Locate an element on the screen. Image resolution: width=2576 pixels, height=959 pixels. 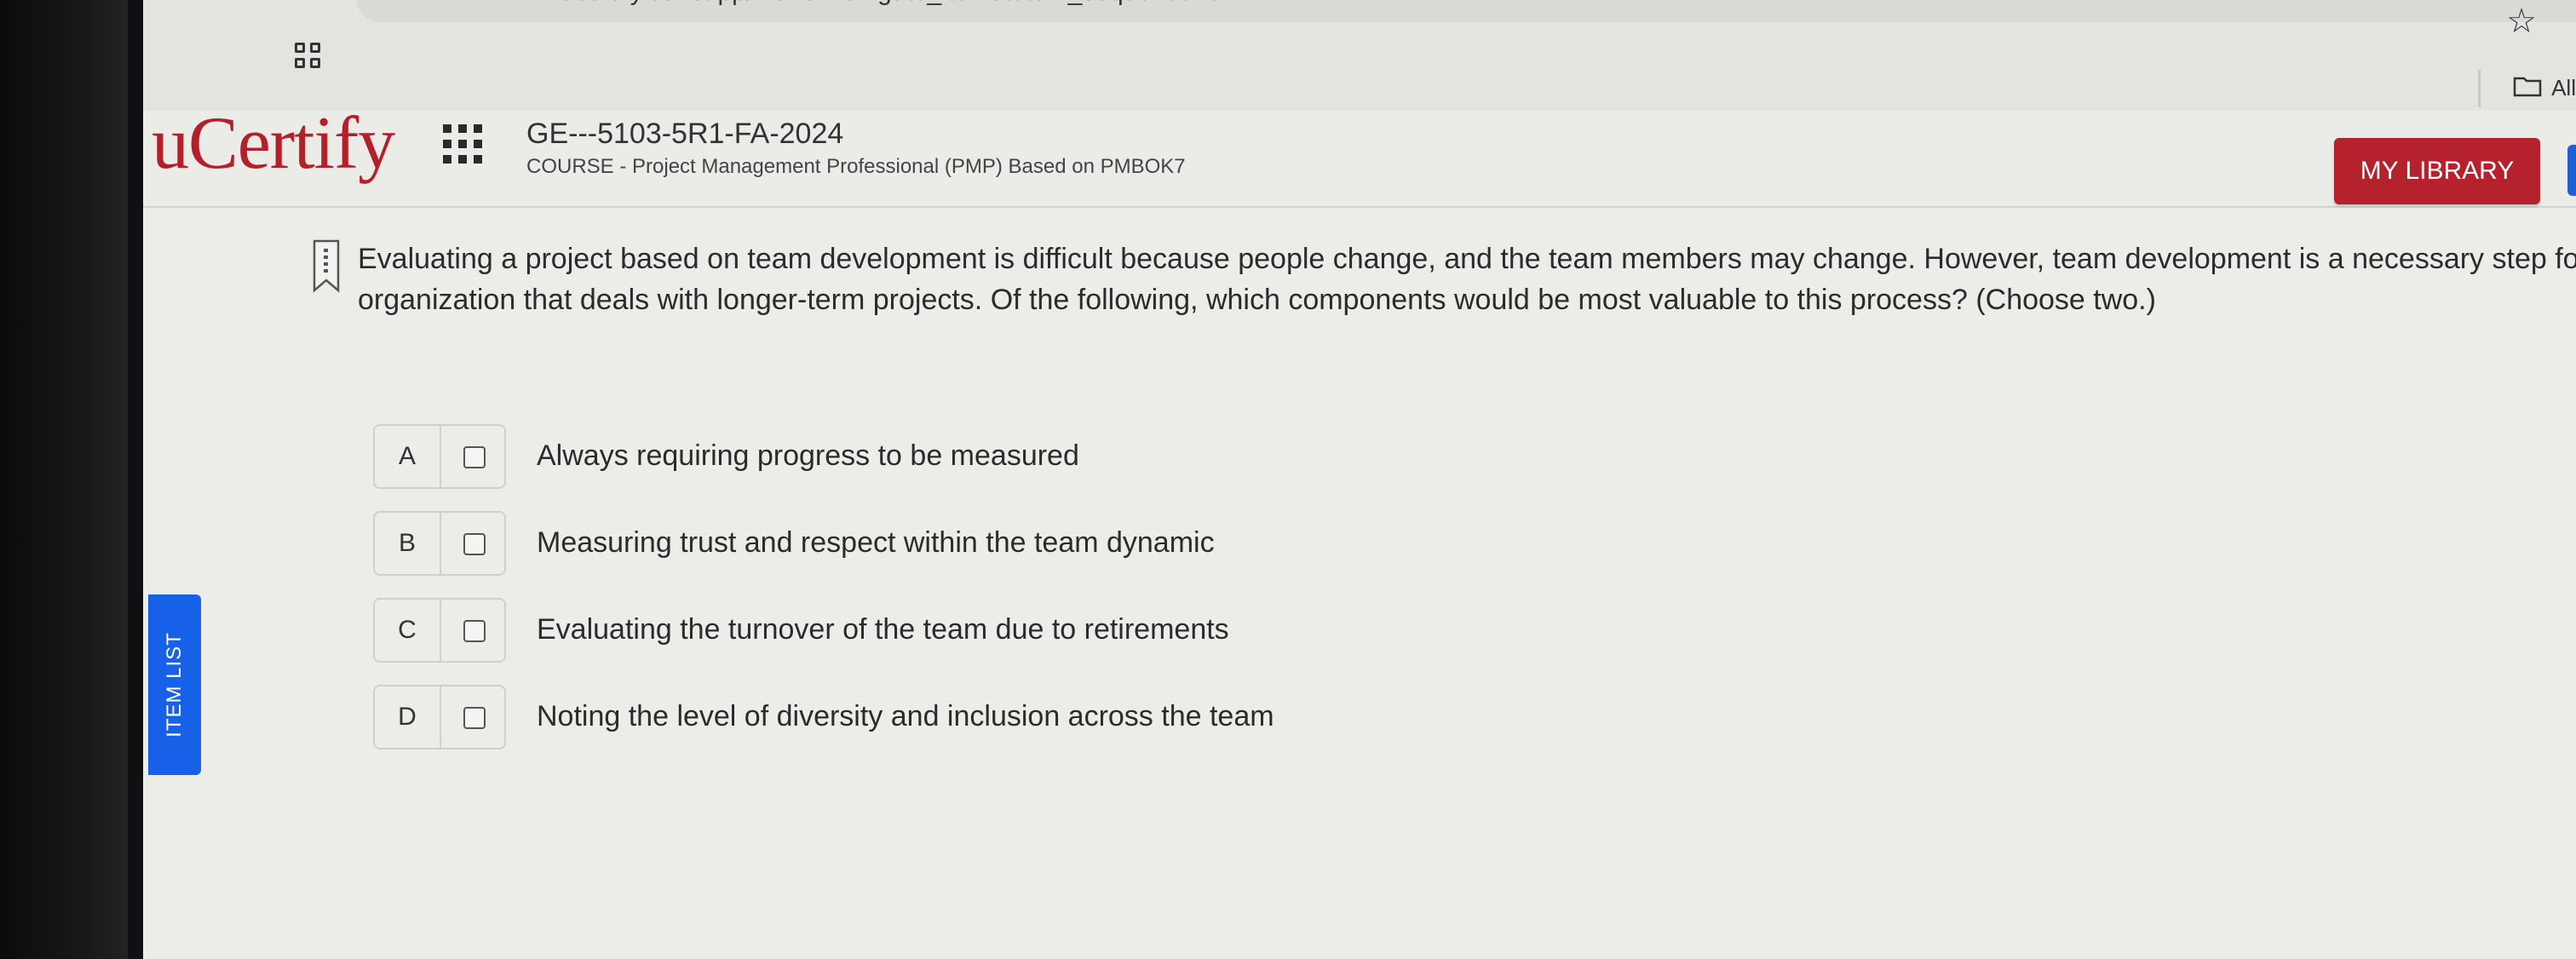
all-bookmarks-label: All is located at coordinates (2563, 88).